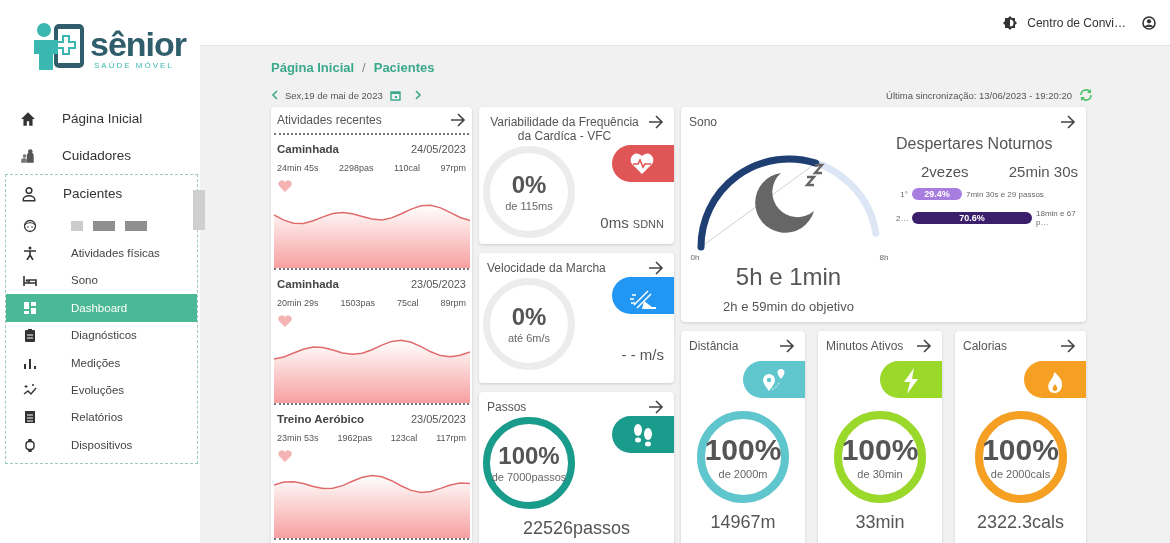 This screenshot has height=543, width=1170. I want to click on calories: 123cal, so click(404, 438).